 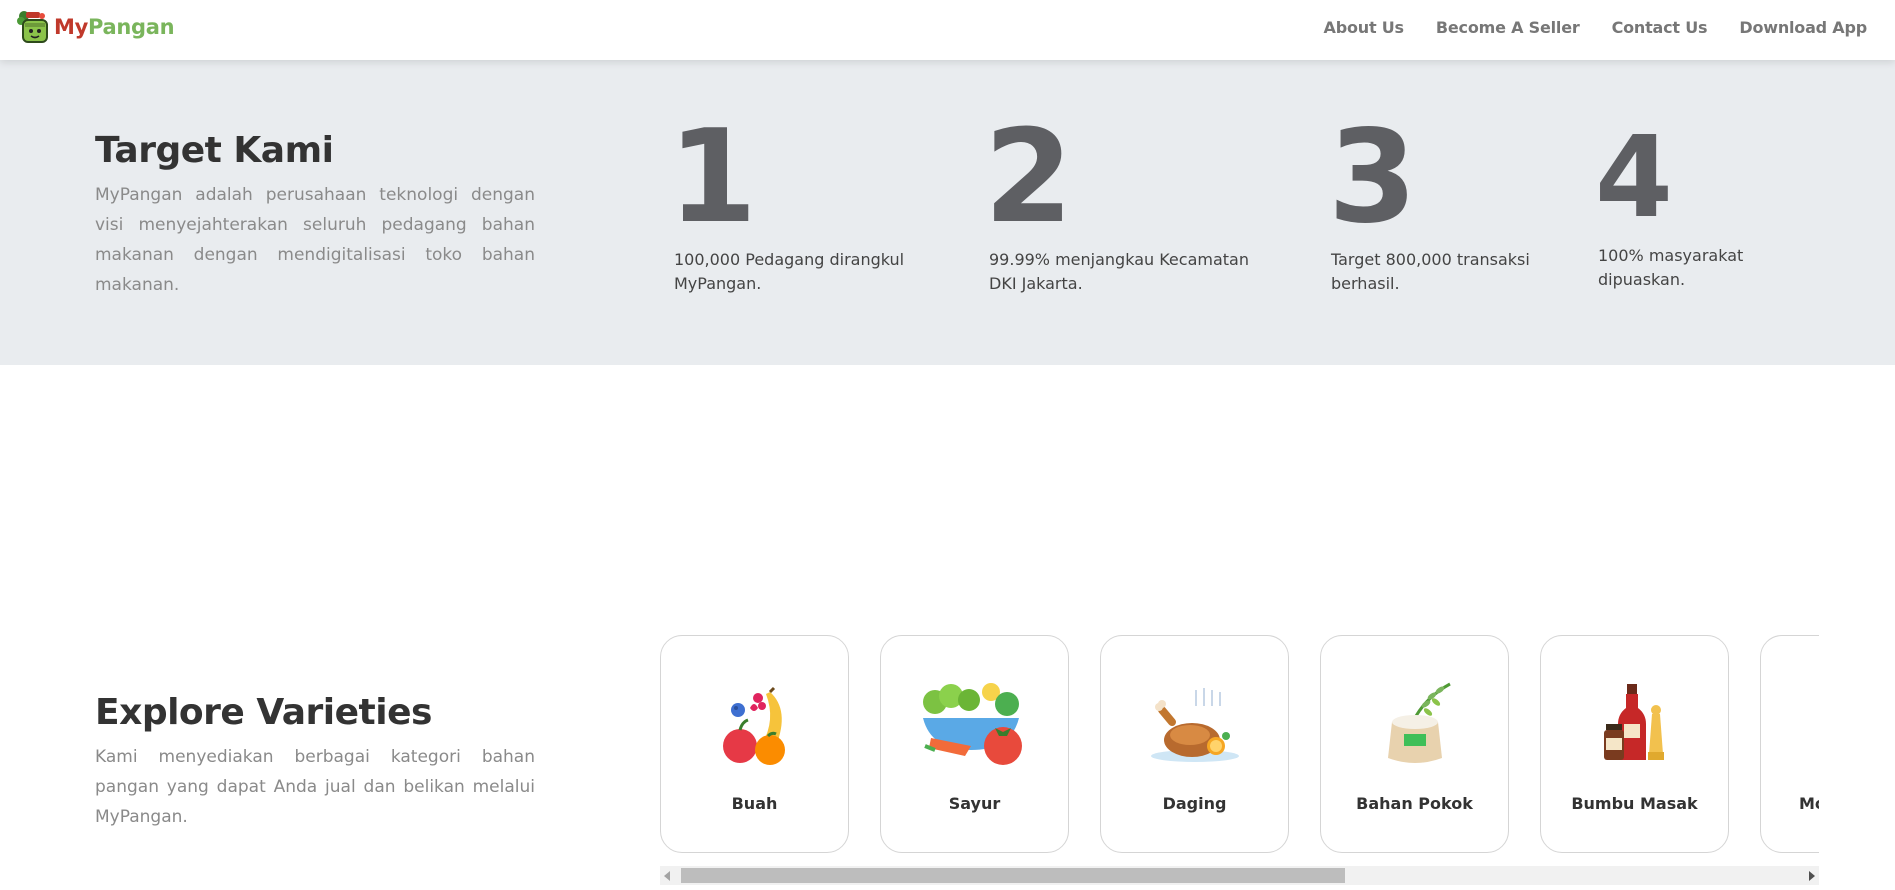 I want to click on target-text-line: Target 800,000 transaksi, so click(x=1430, y=259).